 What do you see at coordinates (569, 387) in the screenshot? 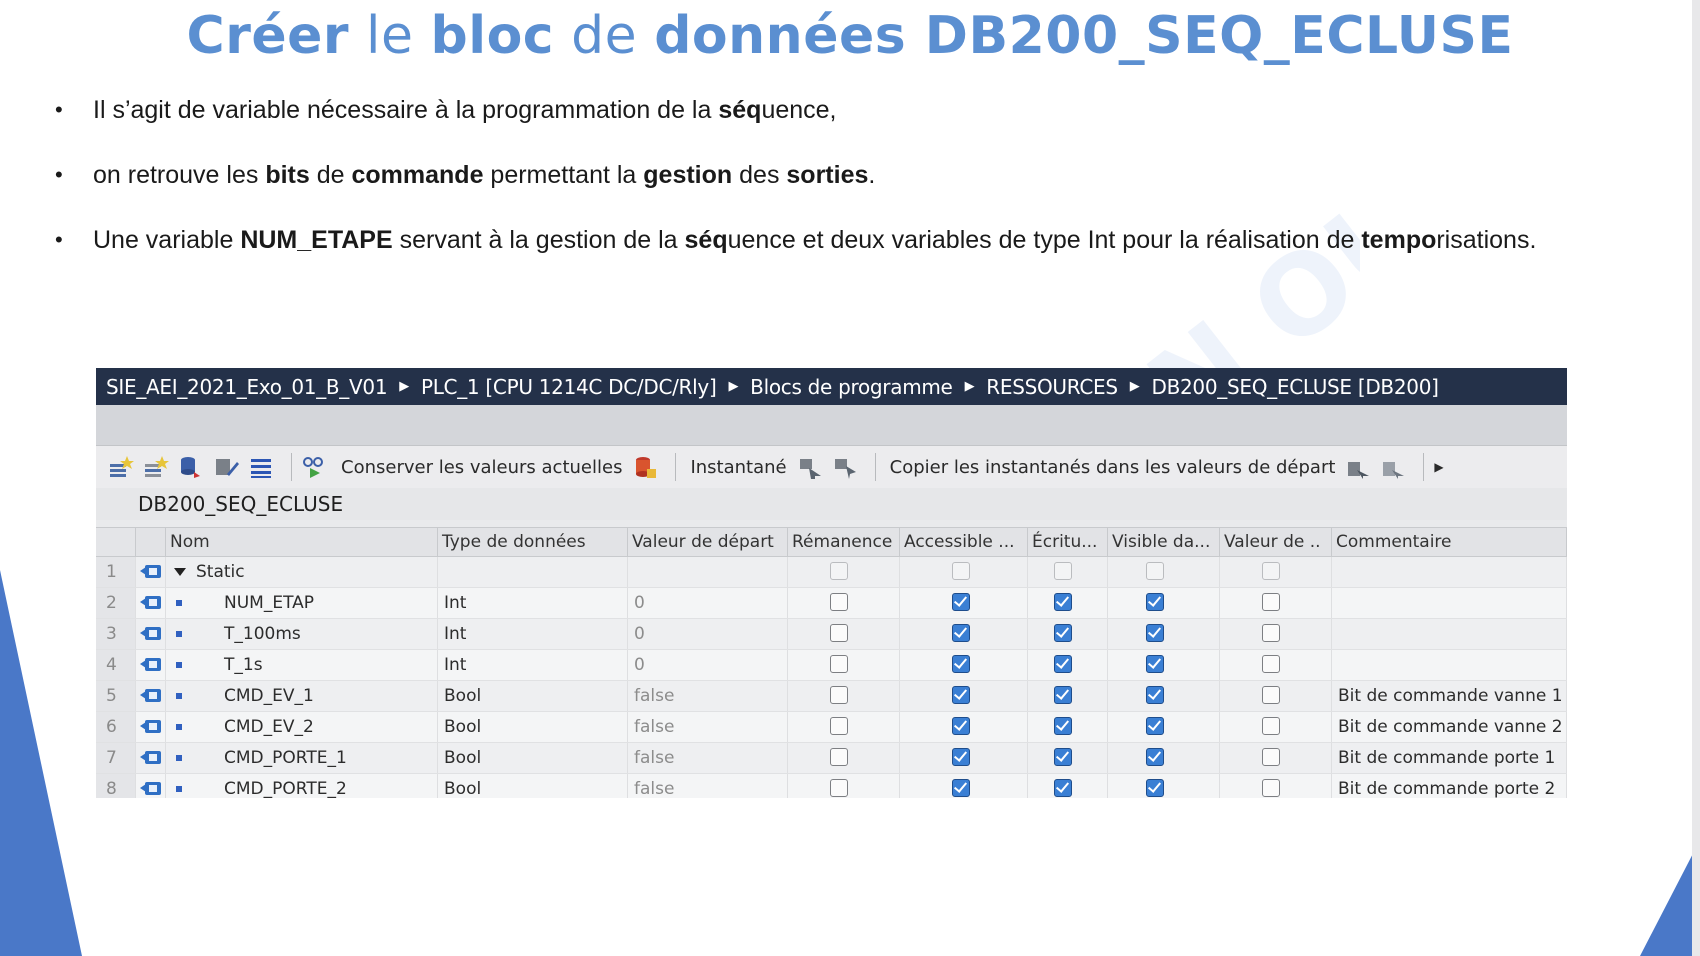
I see `breadcrumb-item: PLC_1 [CPU 1214C DC/DC/Rly]` at bounding box center [569, 387].